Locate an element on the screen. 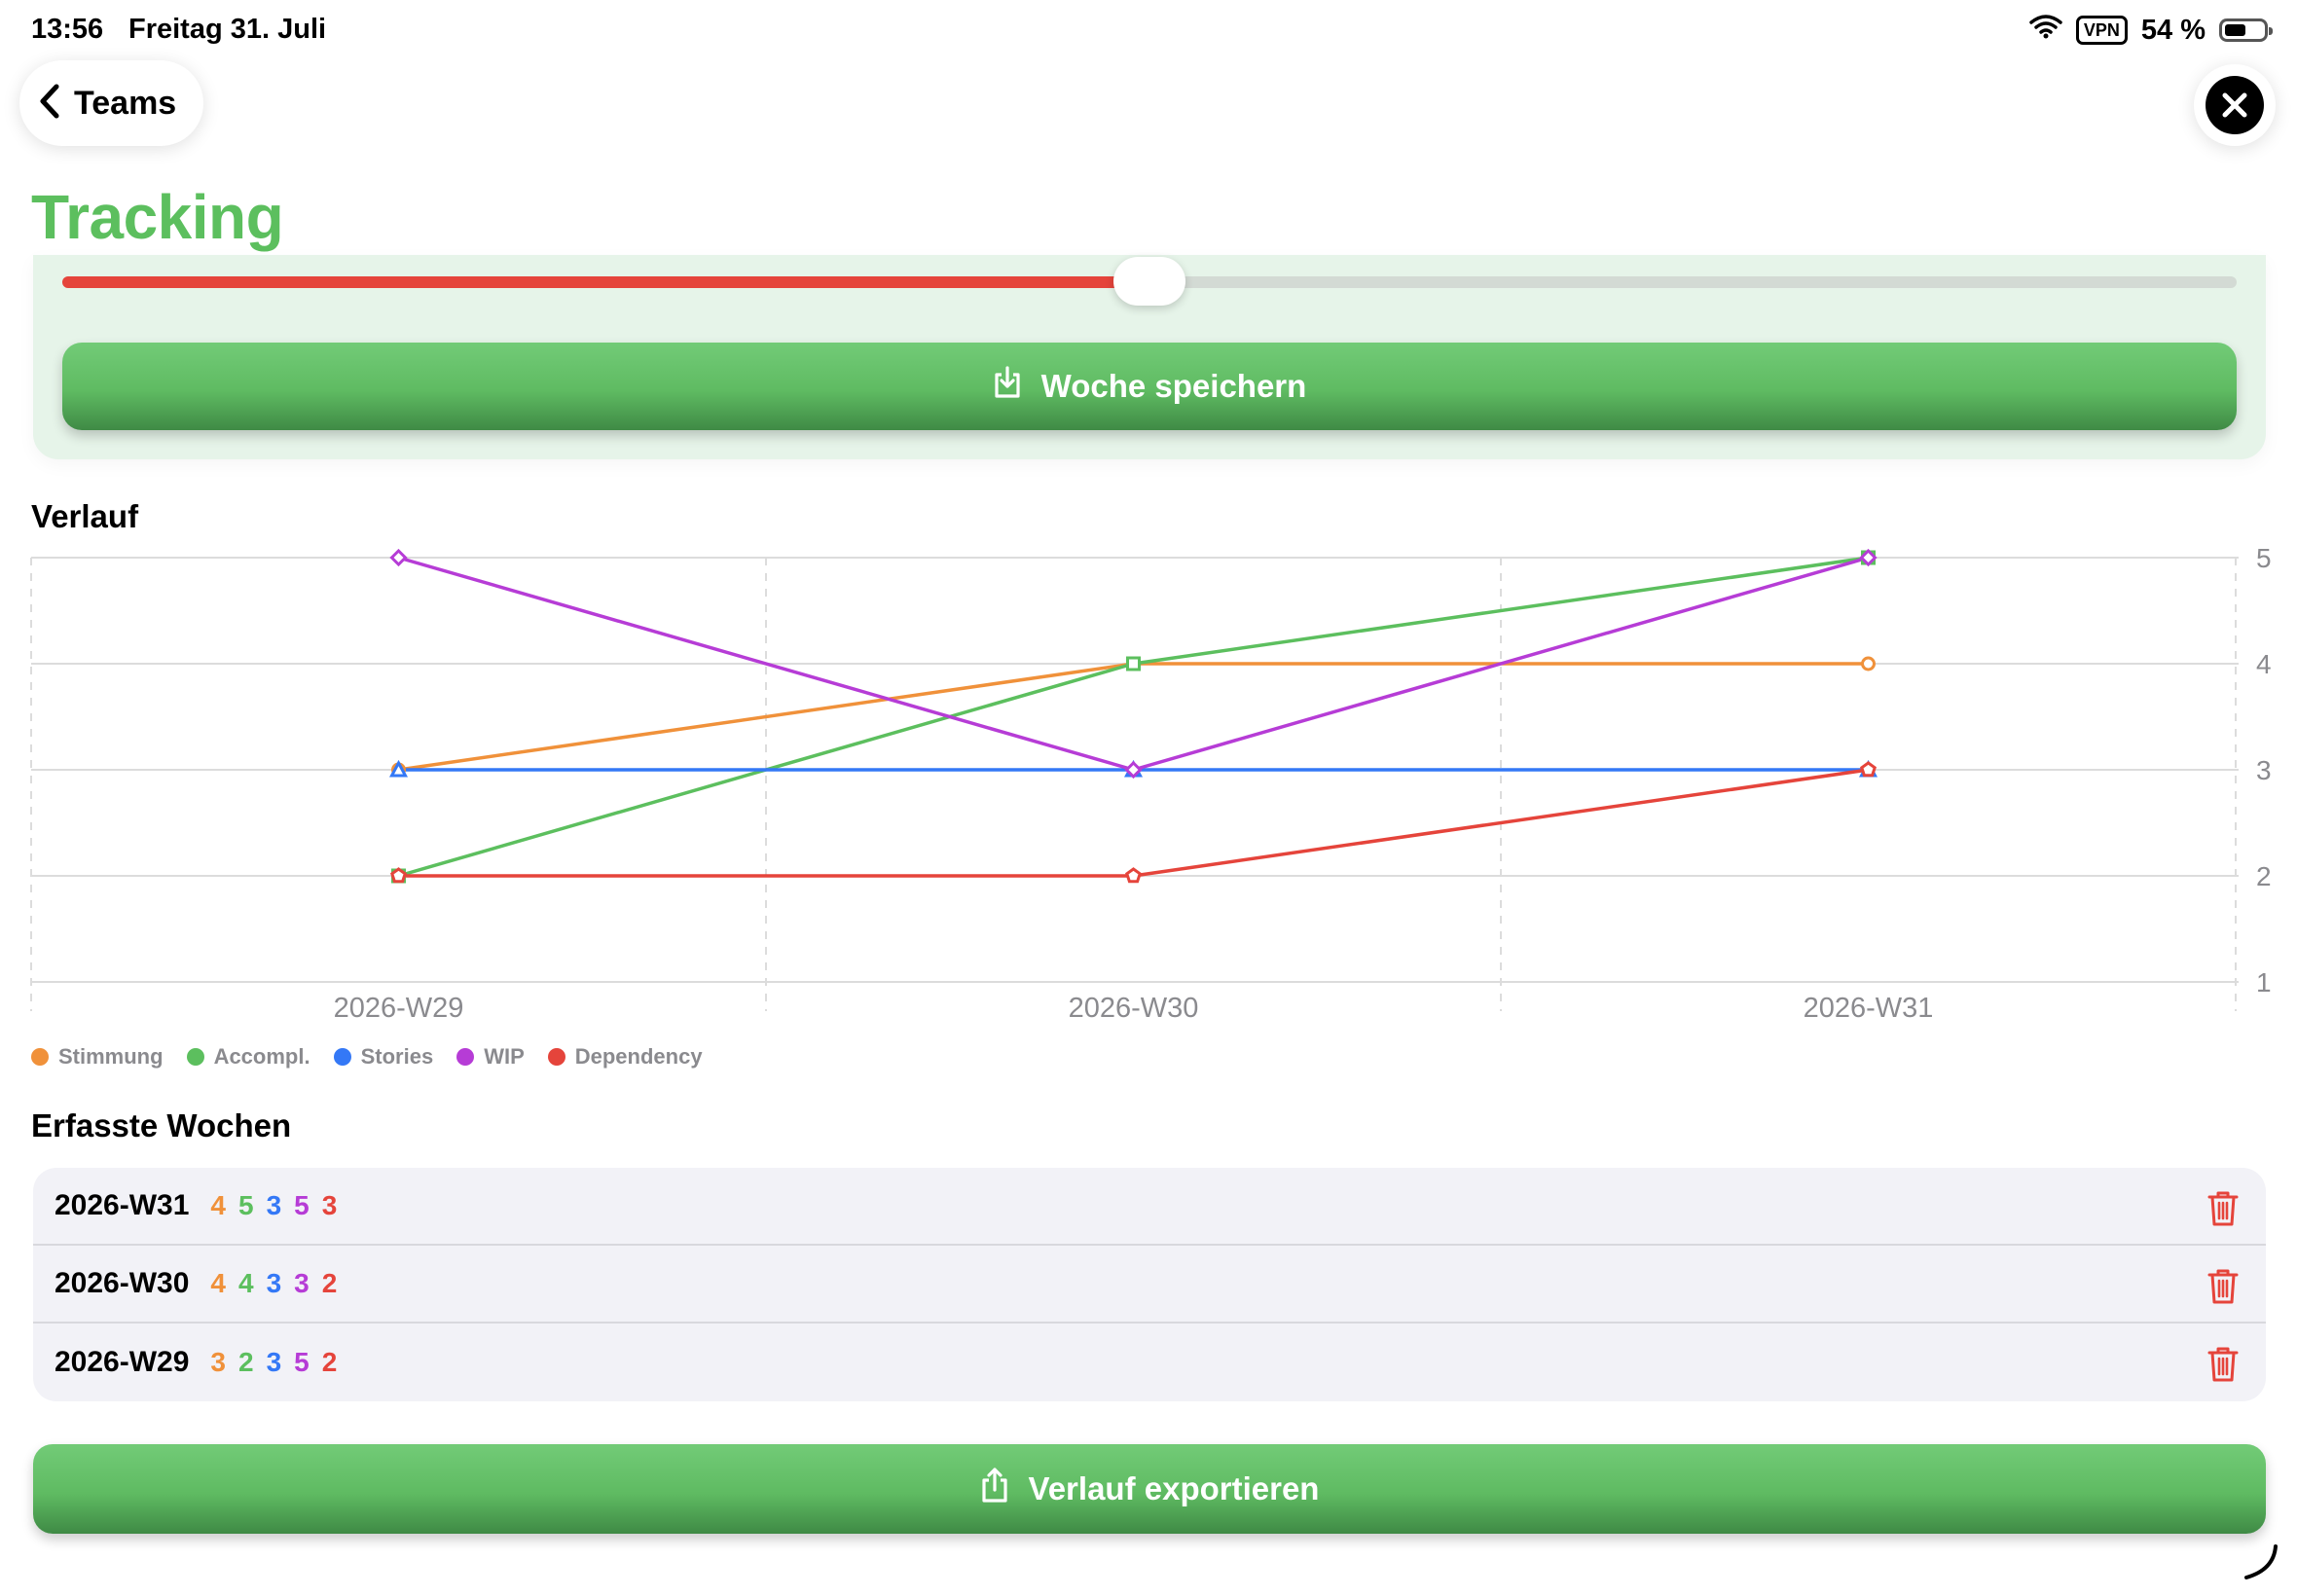  legend-label: Dependency is located at coordinates (638, 1056).